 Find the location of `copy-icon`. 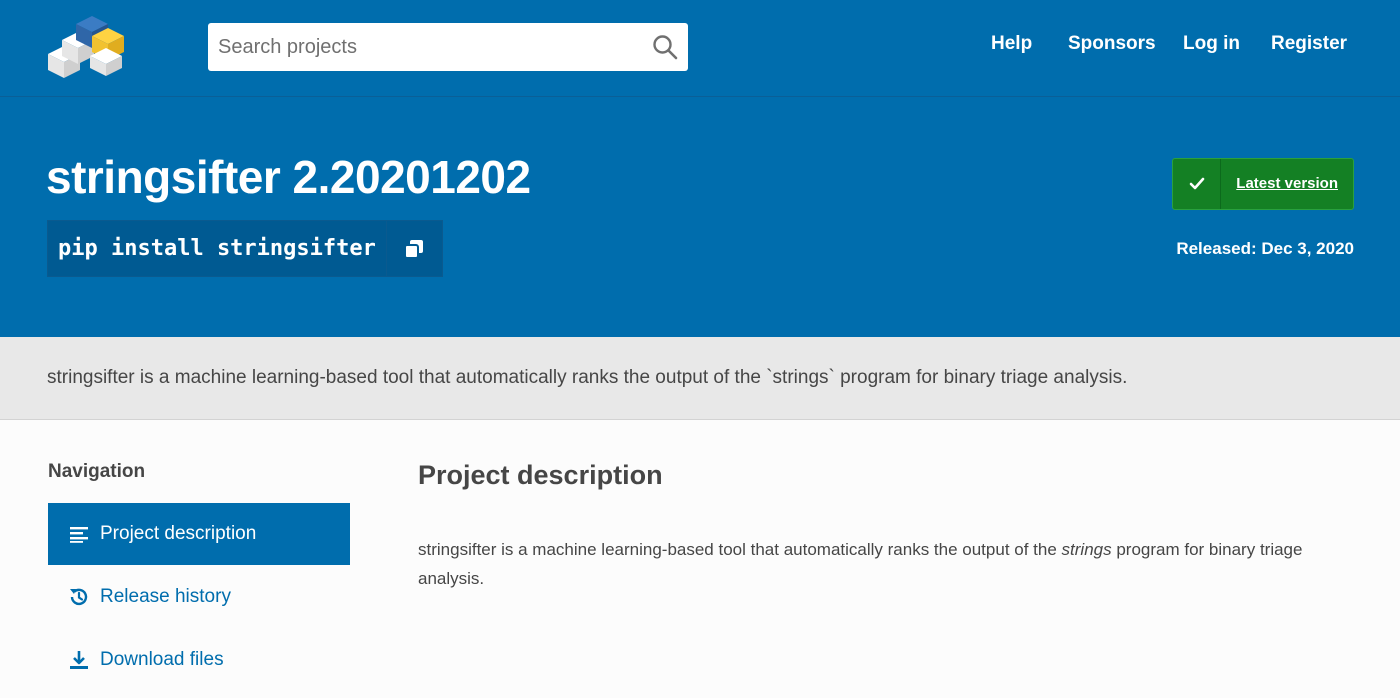

copy-icon is located at coordinates (414, 248).